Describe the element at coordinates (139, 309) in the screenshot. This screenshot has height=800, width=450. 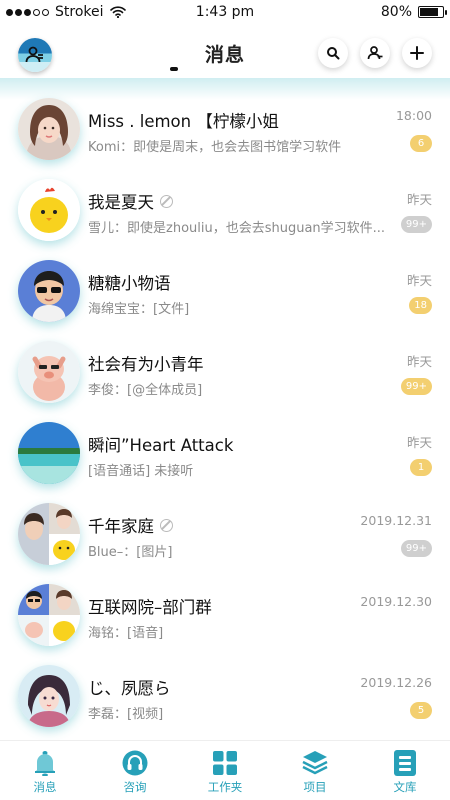
I see `message-preview: 海绵宝宝：[文件]` at that location.